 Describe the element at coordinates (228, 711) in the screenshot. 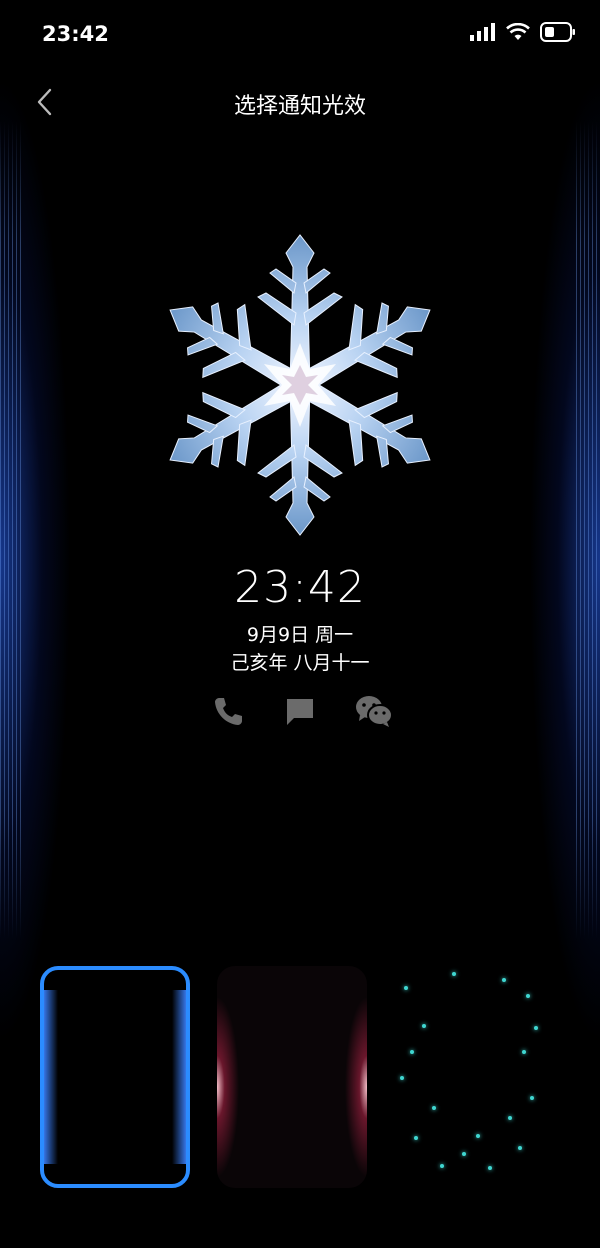

I see `phone-icon` at that location.